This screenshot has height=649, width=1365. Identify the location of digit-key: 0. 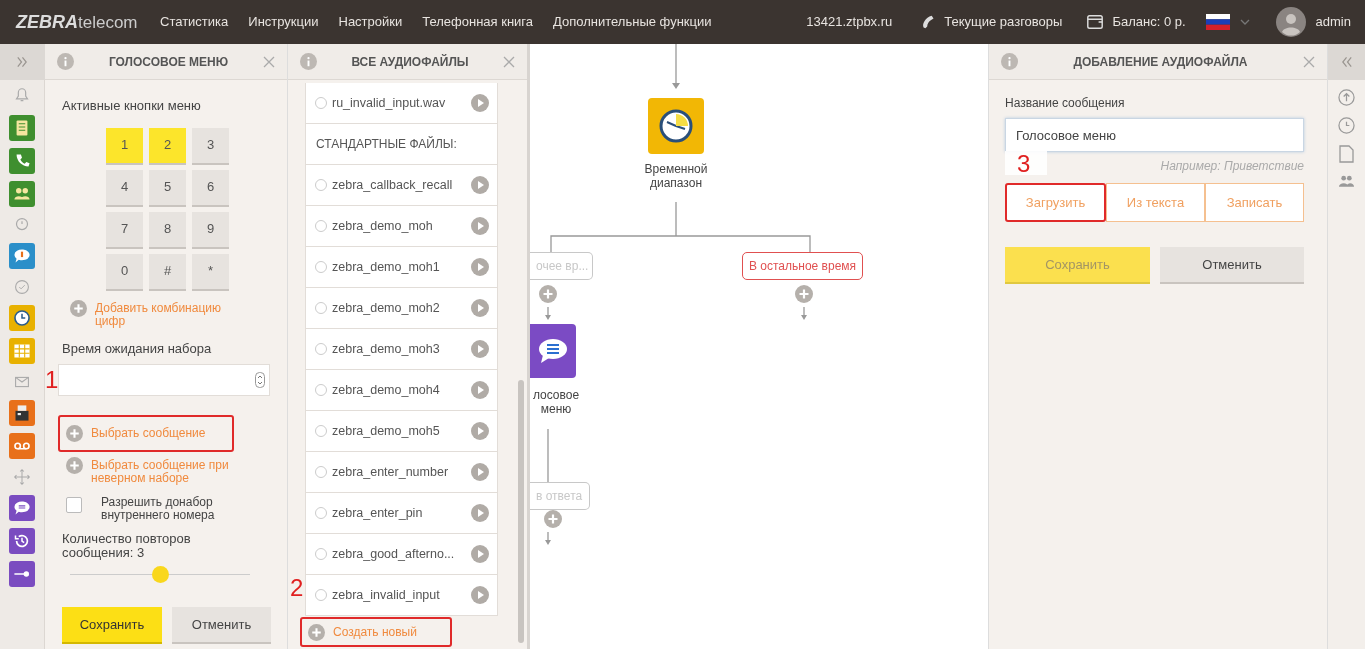
(124, 271).